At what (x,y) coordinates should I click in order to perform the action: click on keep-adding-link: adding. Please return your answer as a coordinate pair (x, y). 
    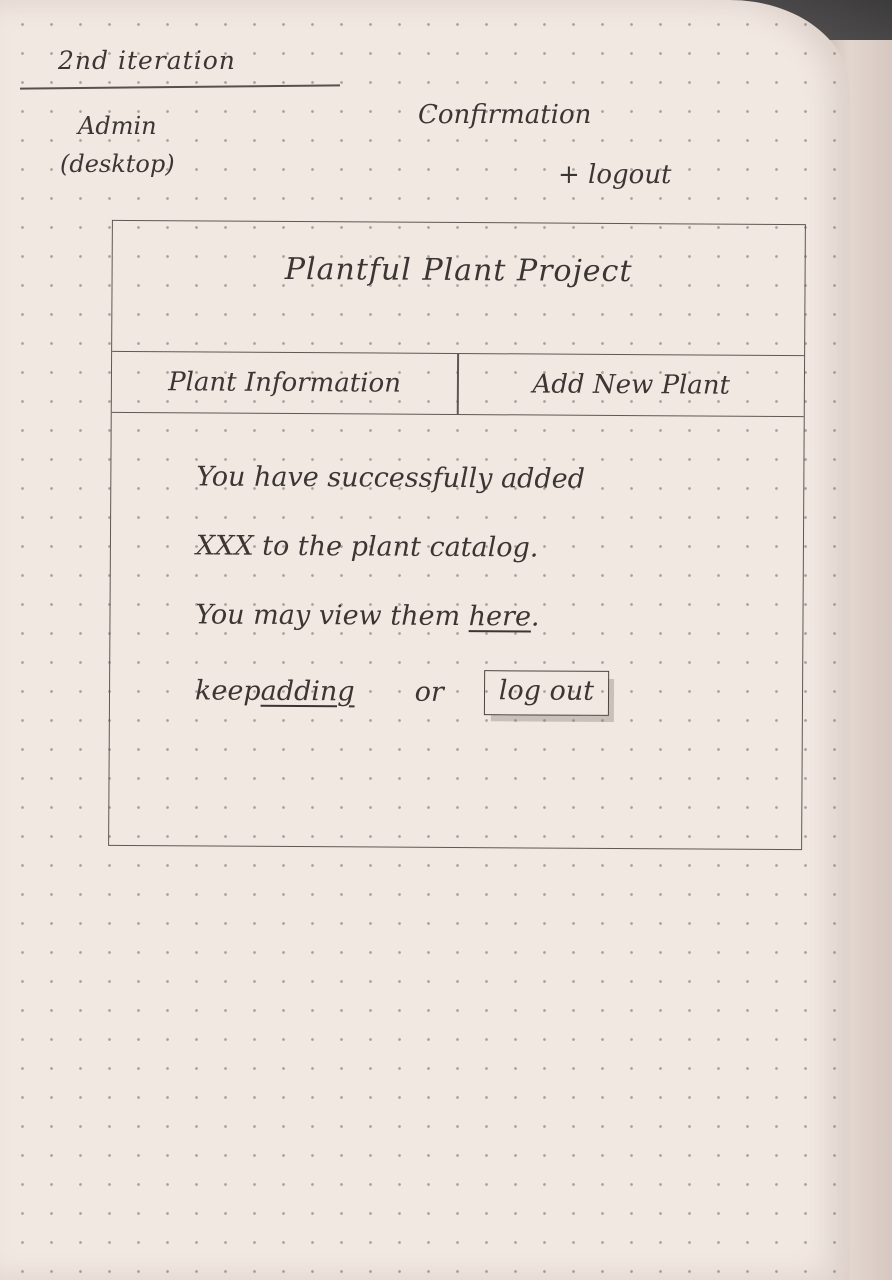
    Looking at the image, I should click on (308, 692).